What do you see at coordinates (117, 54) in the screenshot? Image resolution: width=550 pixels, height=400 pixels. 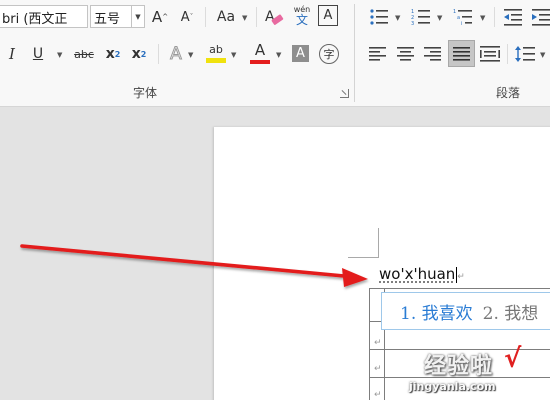 I see `subscript-sub: 2` at bounding box center [117, 54].